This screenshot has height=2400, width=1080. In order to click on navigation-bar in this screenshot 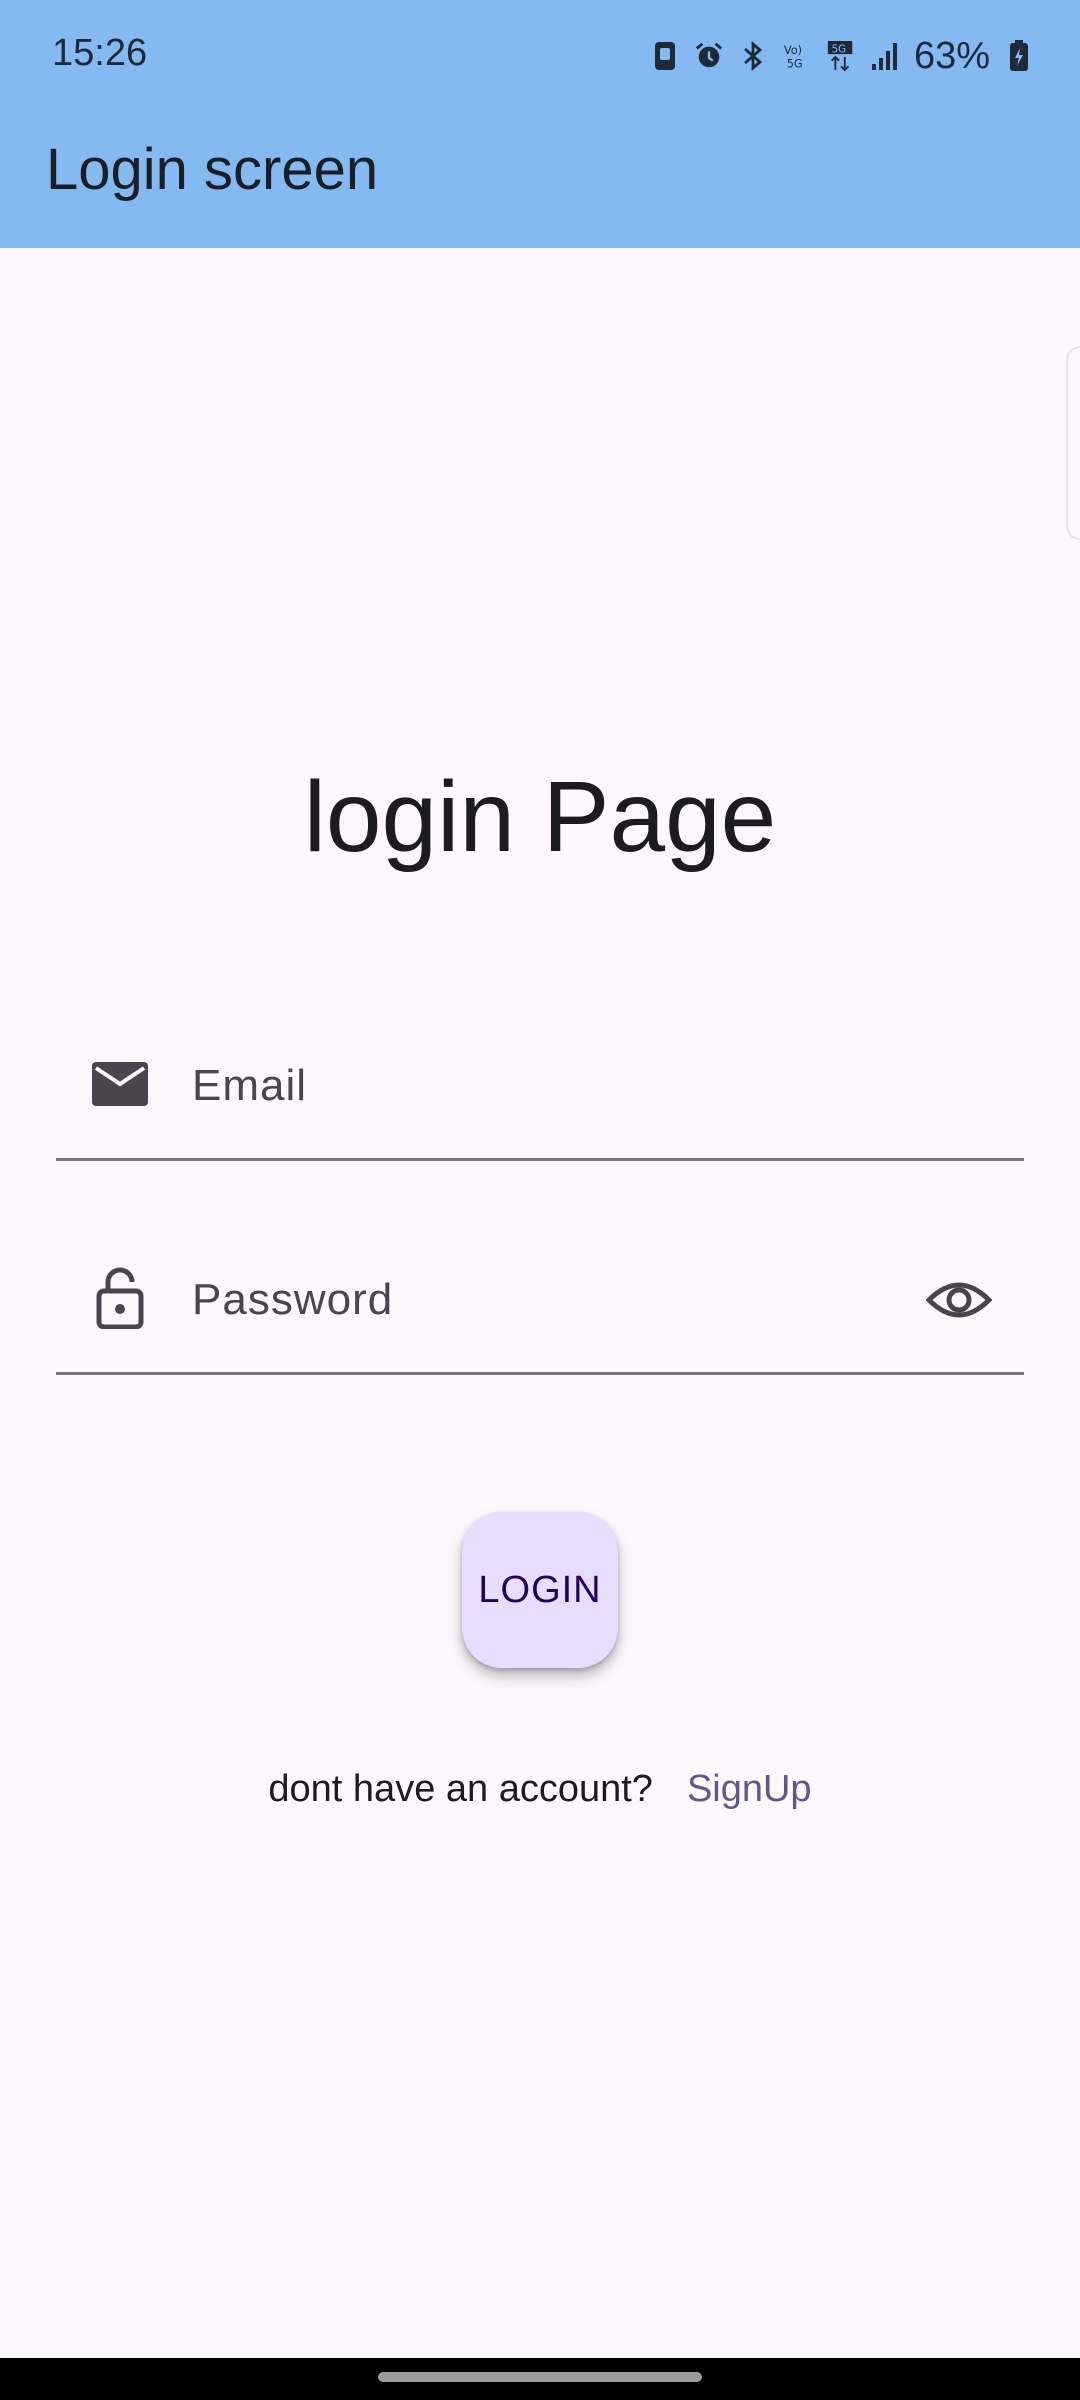, I will do `click(540, 2379)`.